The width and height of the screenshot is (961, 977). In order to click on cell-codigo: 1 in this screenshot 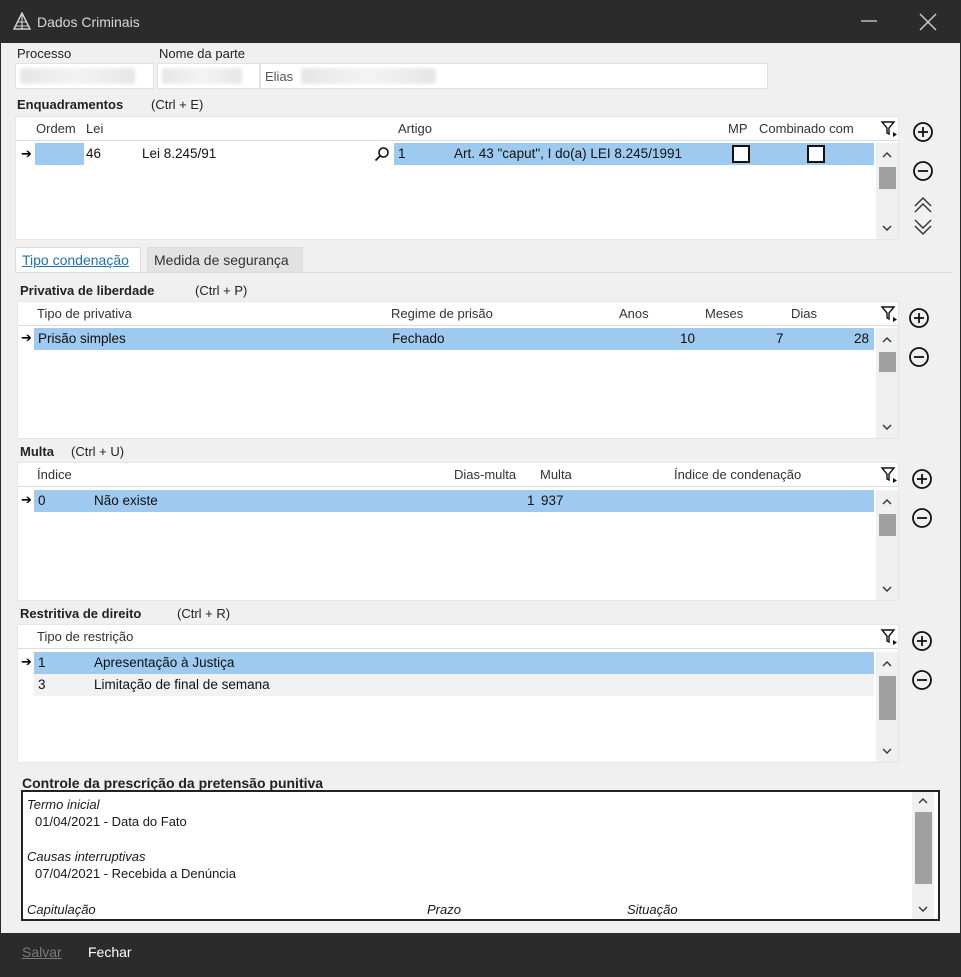, I will do `click(42, 662)`.